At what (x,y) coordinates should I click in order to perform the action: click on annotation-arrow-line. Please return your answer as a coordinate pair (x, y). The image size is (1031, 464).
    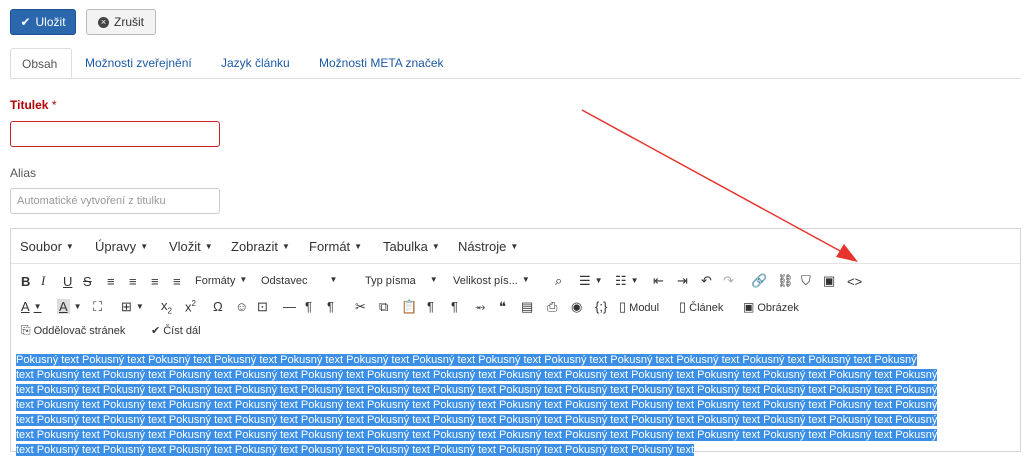
    Looking at the image, I should click on (712, 181).